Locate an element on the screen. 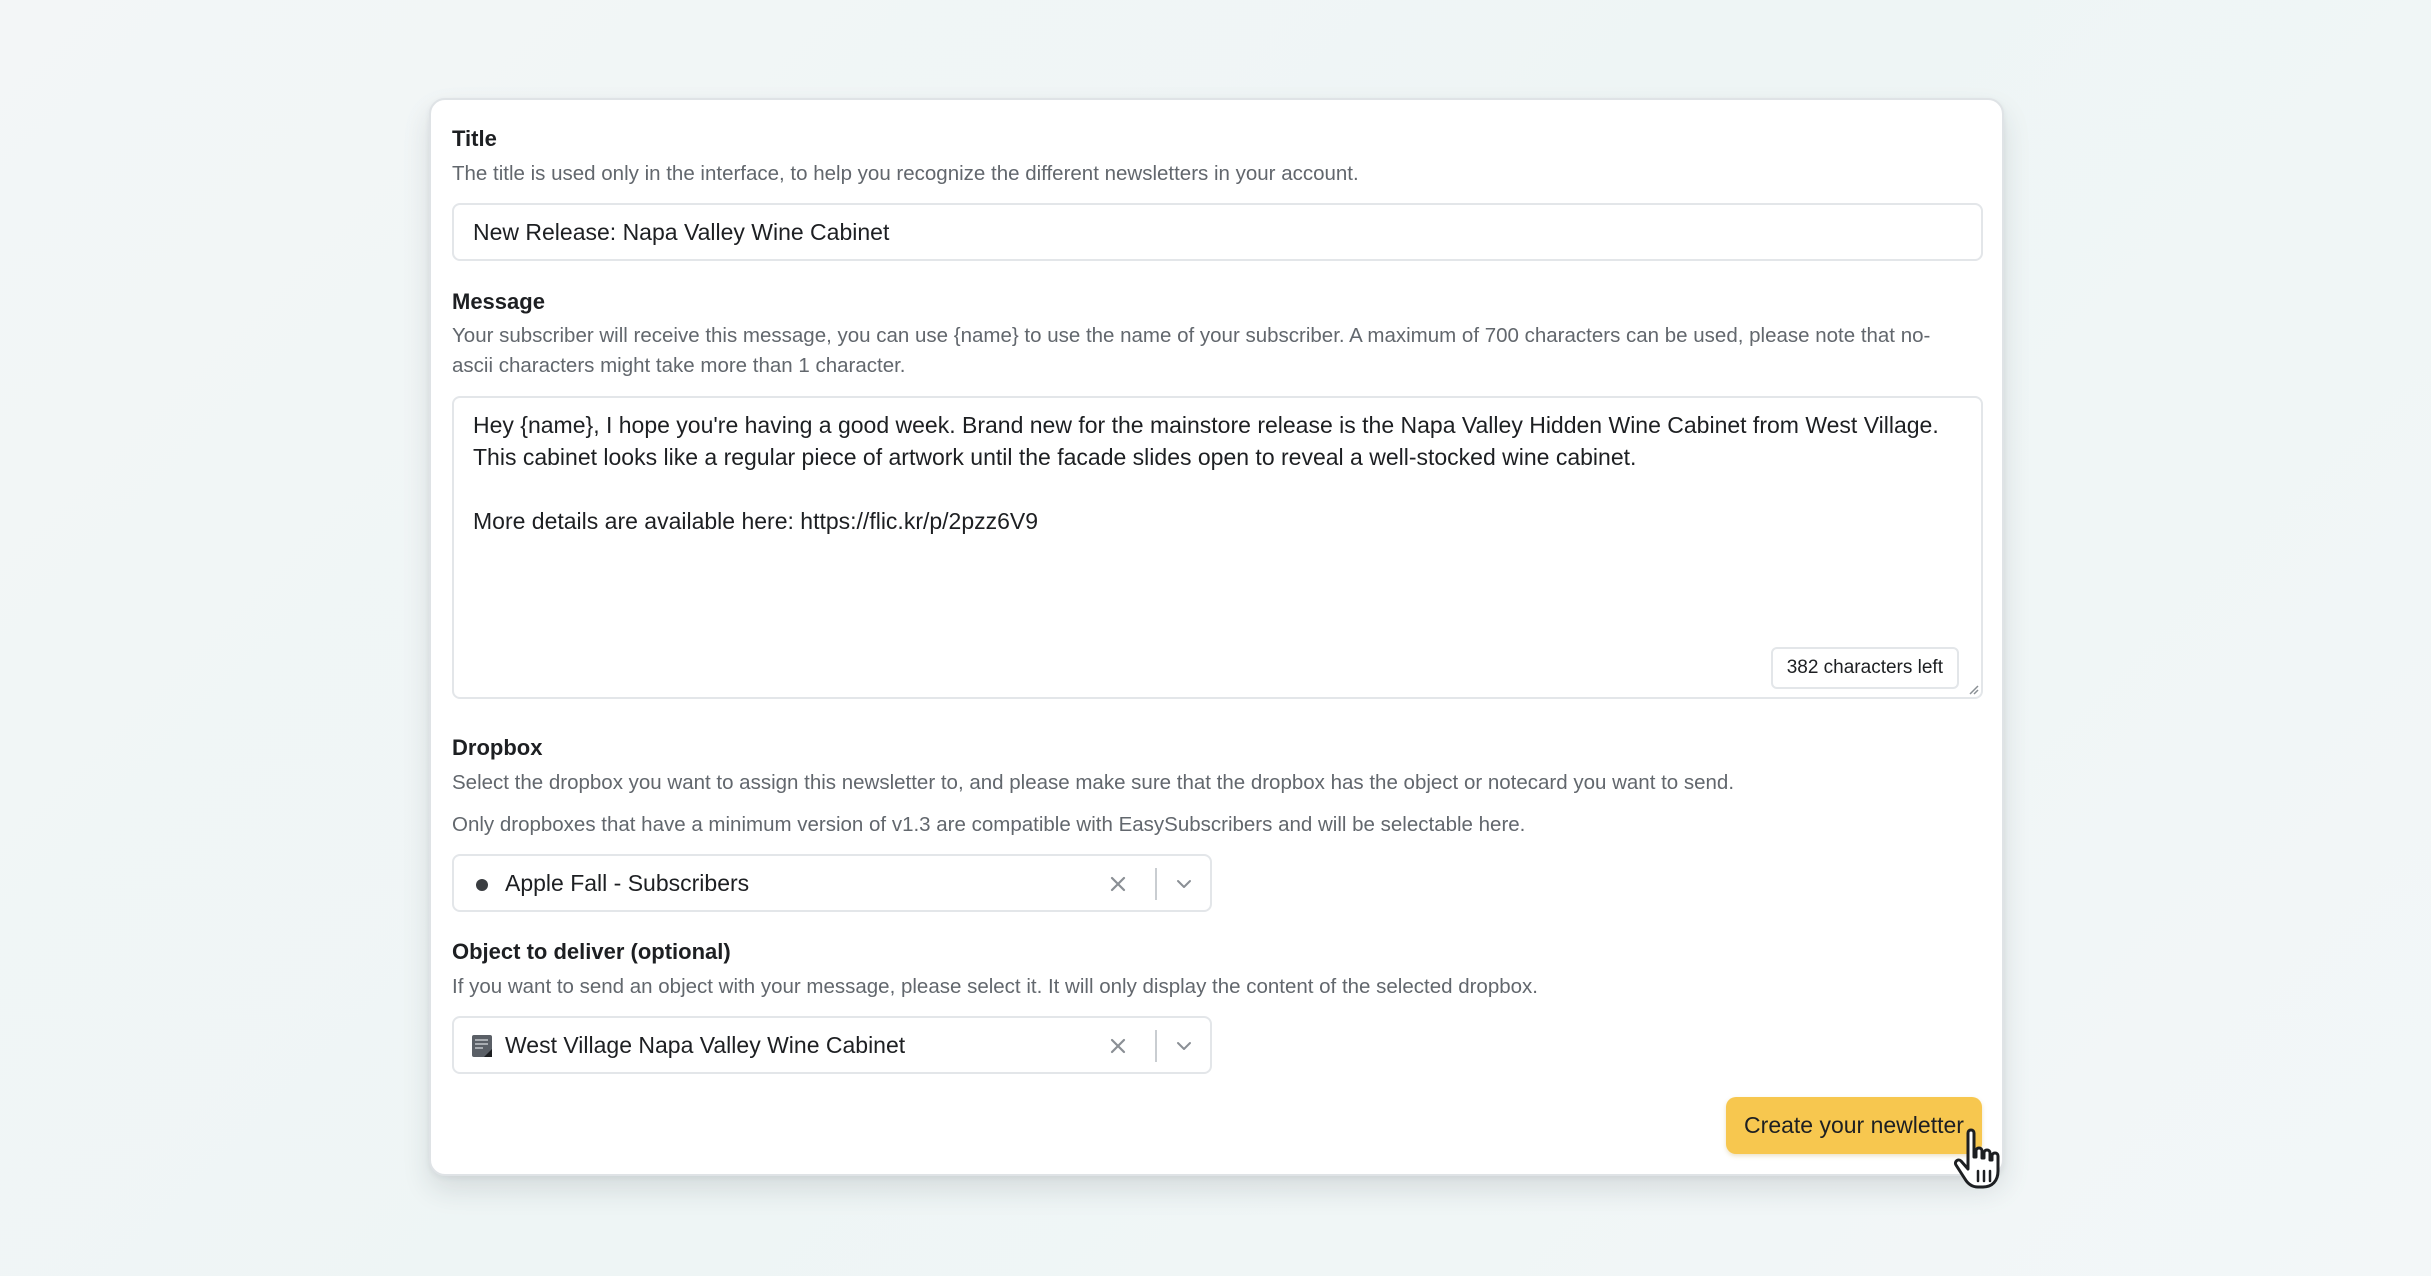 The height and width of the screenshot is (1276, 2431). hand-pointer-cursor-icon is located at coordinates (1977, 1158).